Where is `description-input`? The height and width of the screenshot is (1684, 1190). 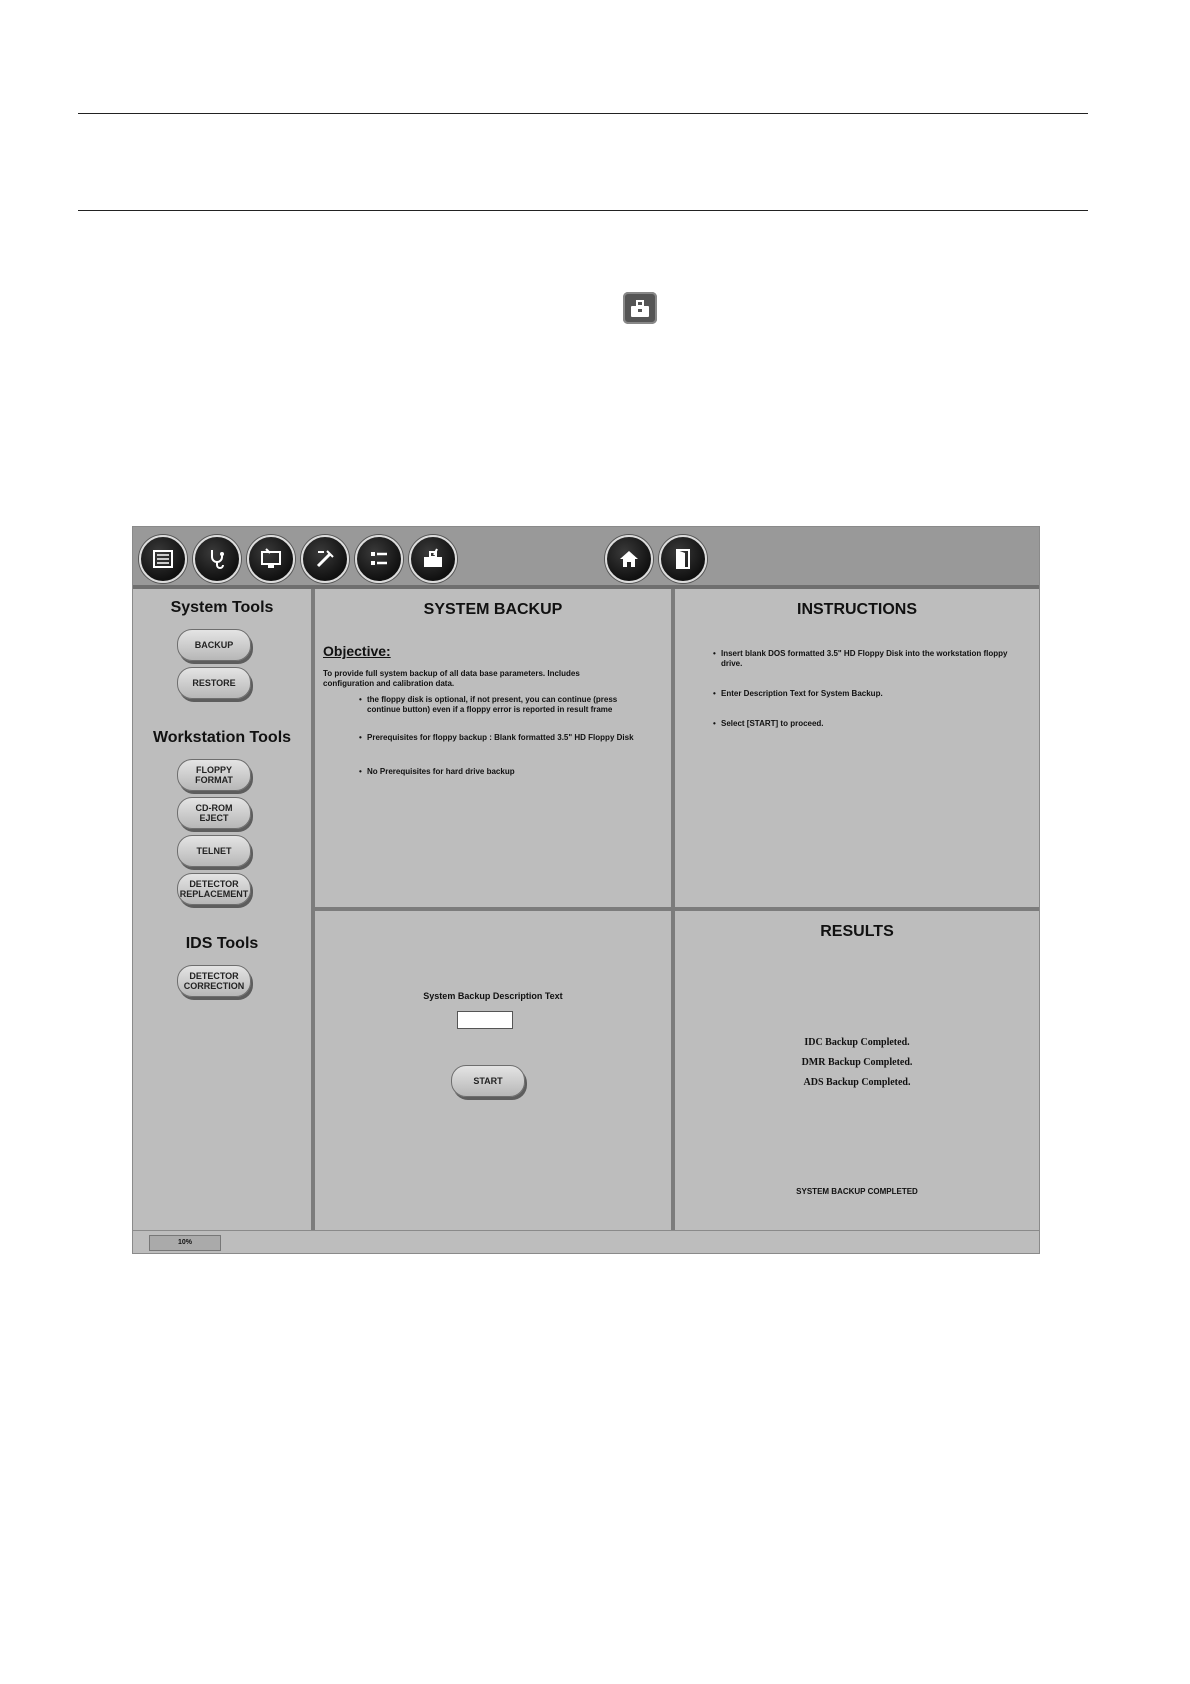 description-input is located at coordinates (485, 1020).